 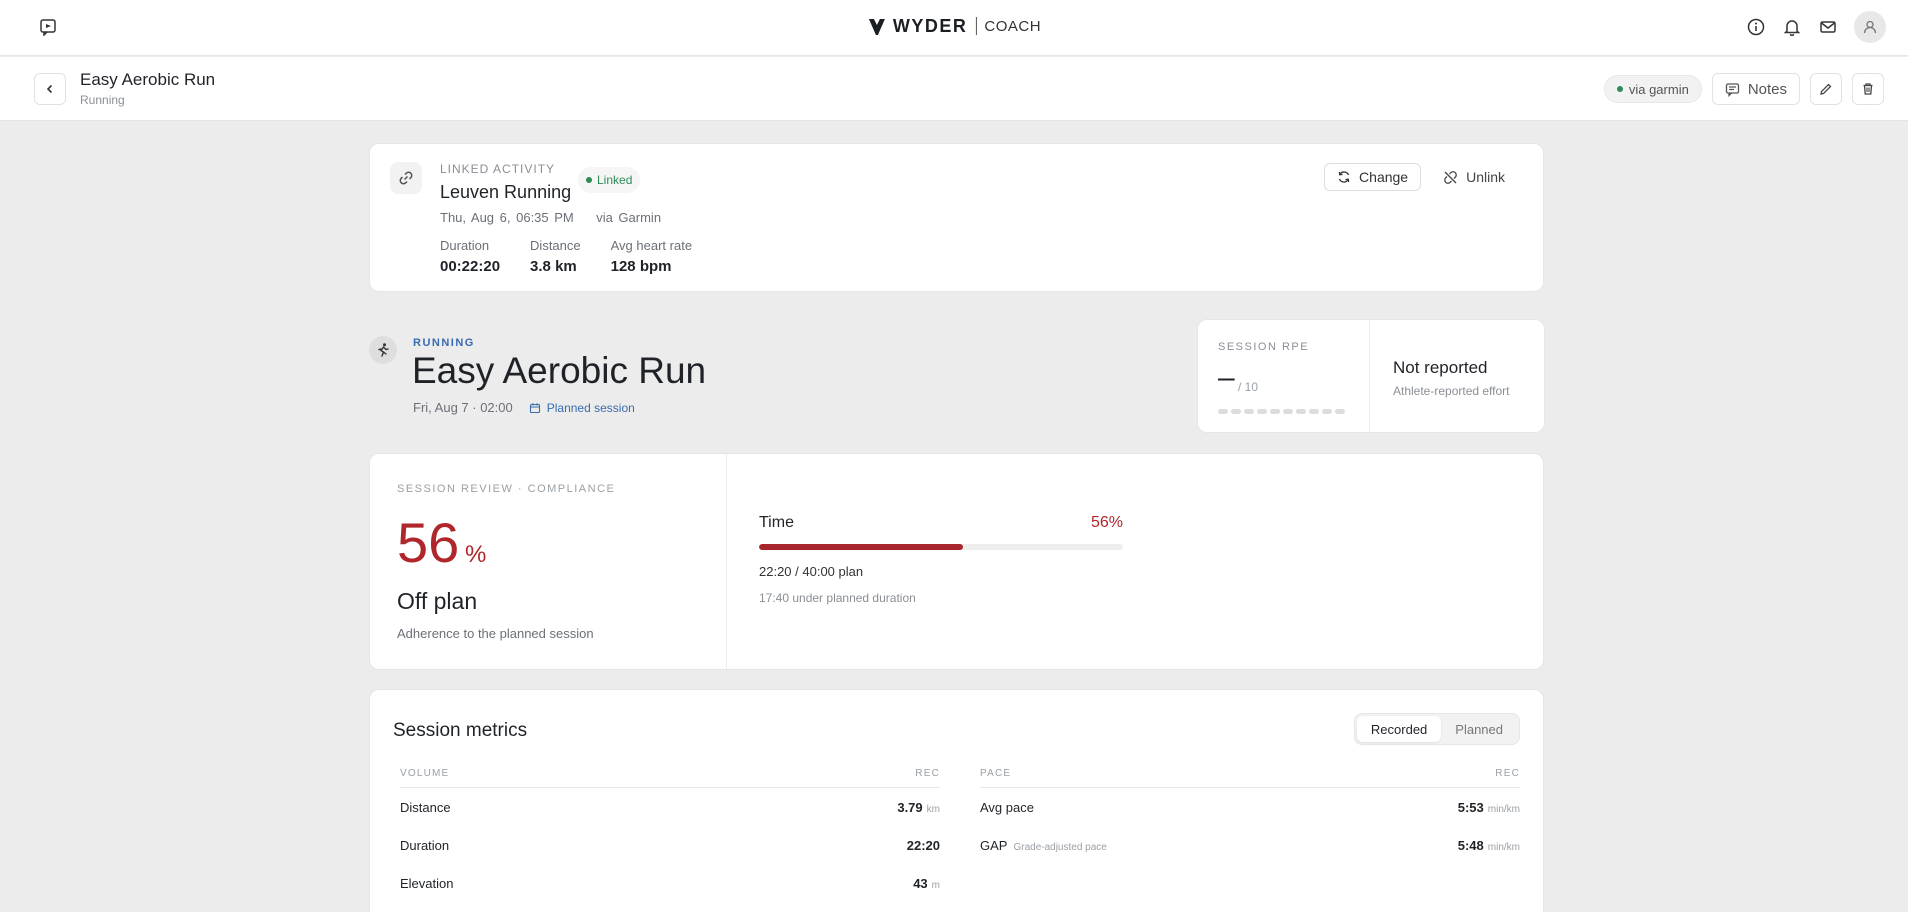 What do you see at coordinates (1828, 27) in the screenshot?
I see `mail-icon` at bounding box center [1828, 27].